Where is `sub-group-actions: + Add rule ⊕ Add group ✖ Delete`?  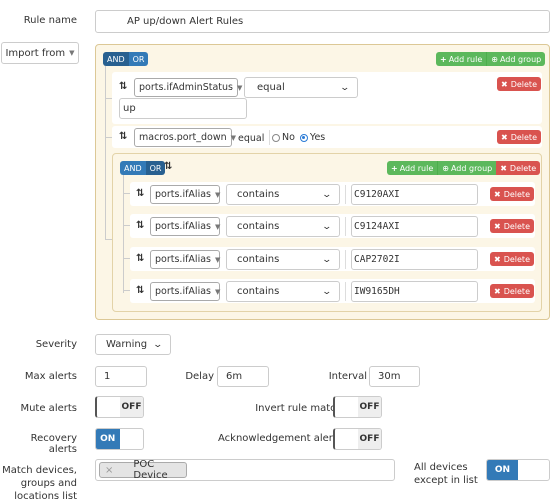
sub-group-actions: + Add rule ⊕ Add group ✖ Delete is located at coordinates (464, 168).